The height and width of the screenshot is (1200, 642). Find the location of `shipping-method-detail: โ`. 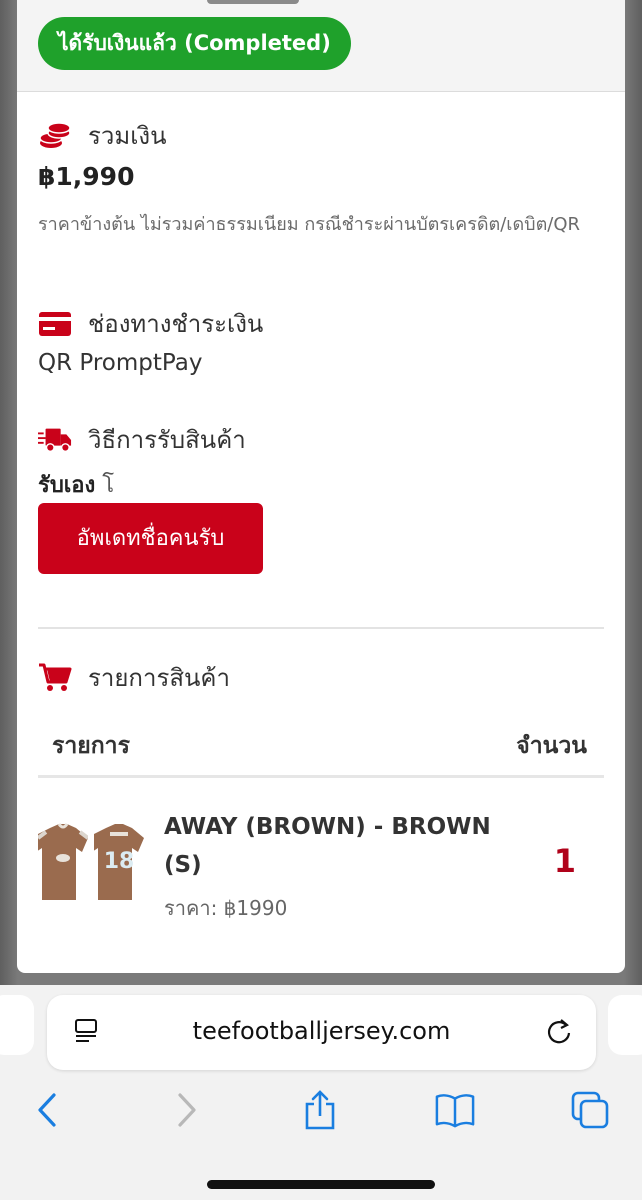

shipping-method-detail: โ is located at coordinates (108, 485).